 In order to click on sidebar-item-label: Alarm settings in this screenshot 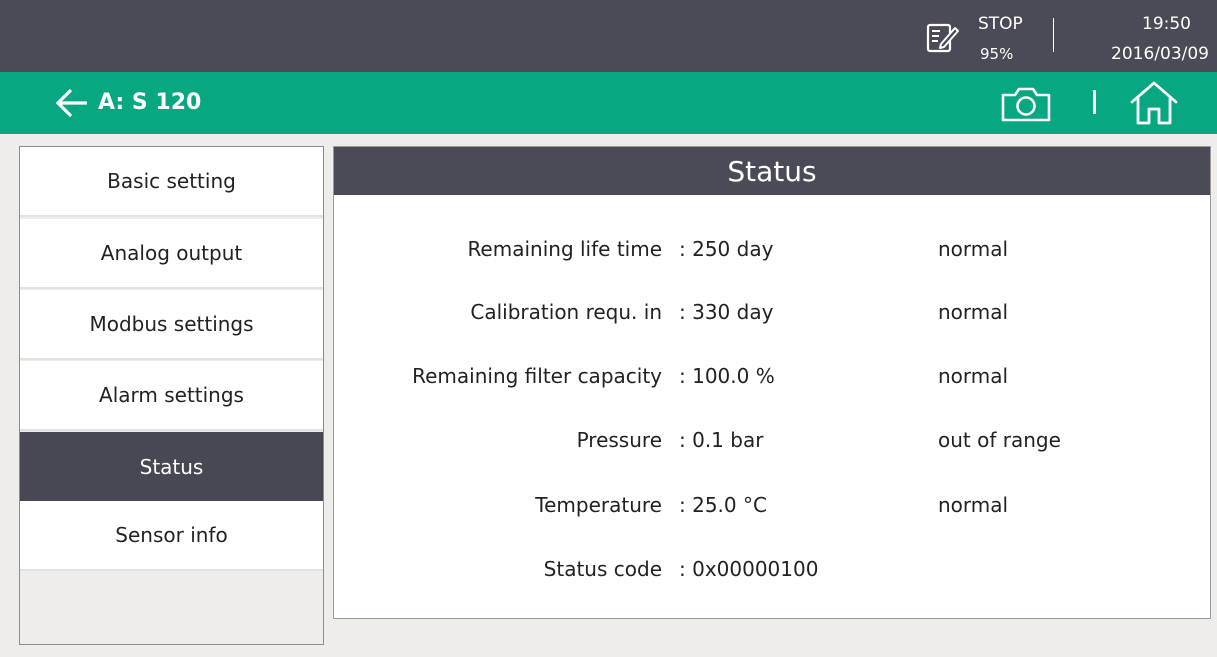, I will do `click(171, 395)`.